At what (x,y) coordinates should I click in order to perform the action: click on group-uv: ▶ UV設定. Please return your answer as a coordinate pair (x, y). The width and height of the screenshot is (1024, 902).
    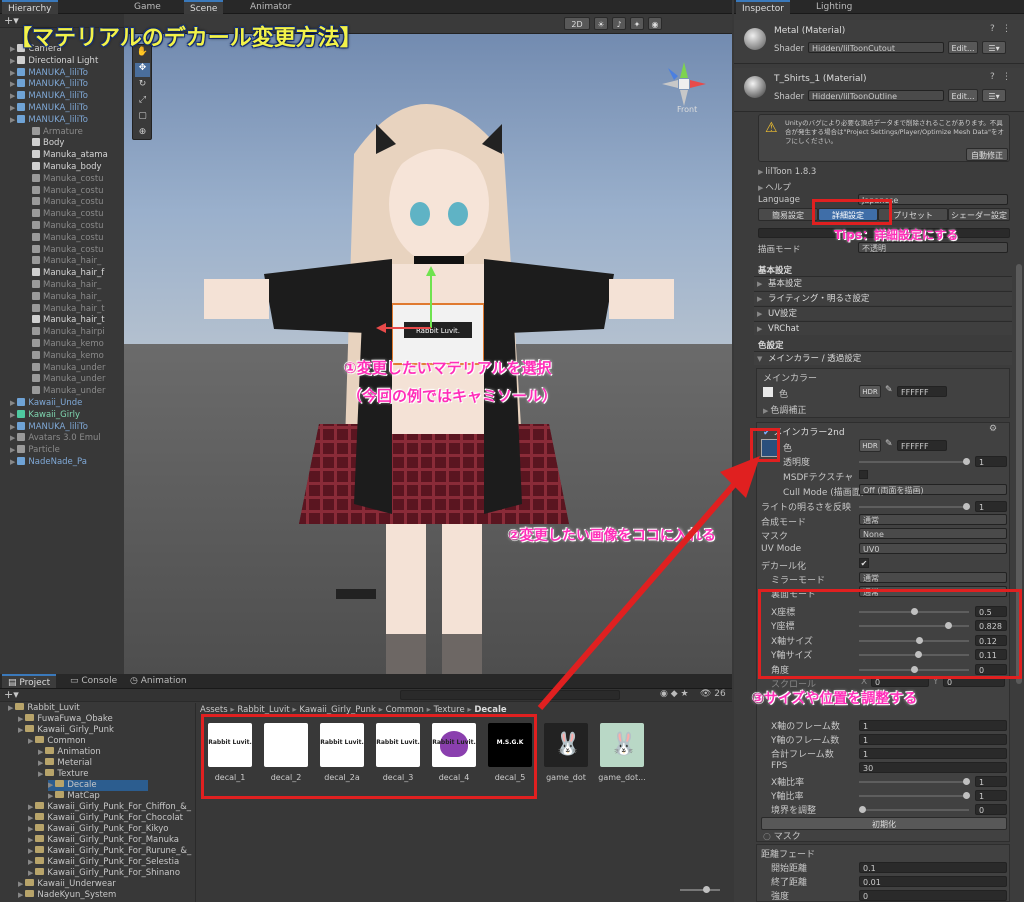
    Looking at the image, I should click on (883, 313).